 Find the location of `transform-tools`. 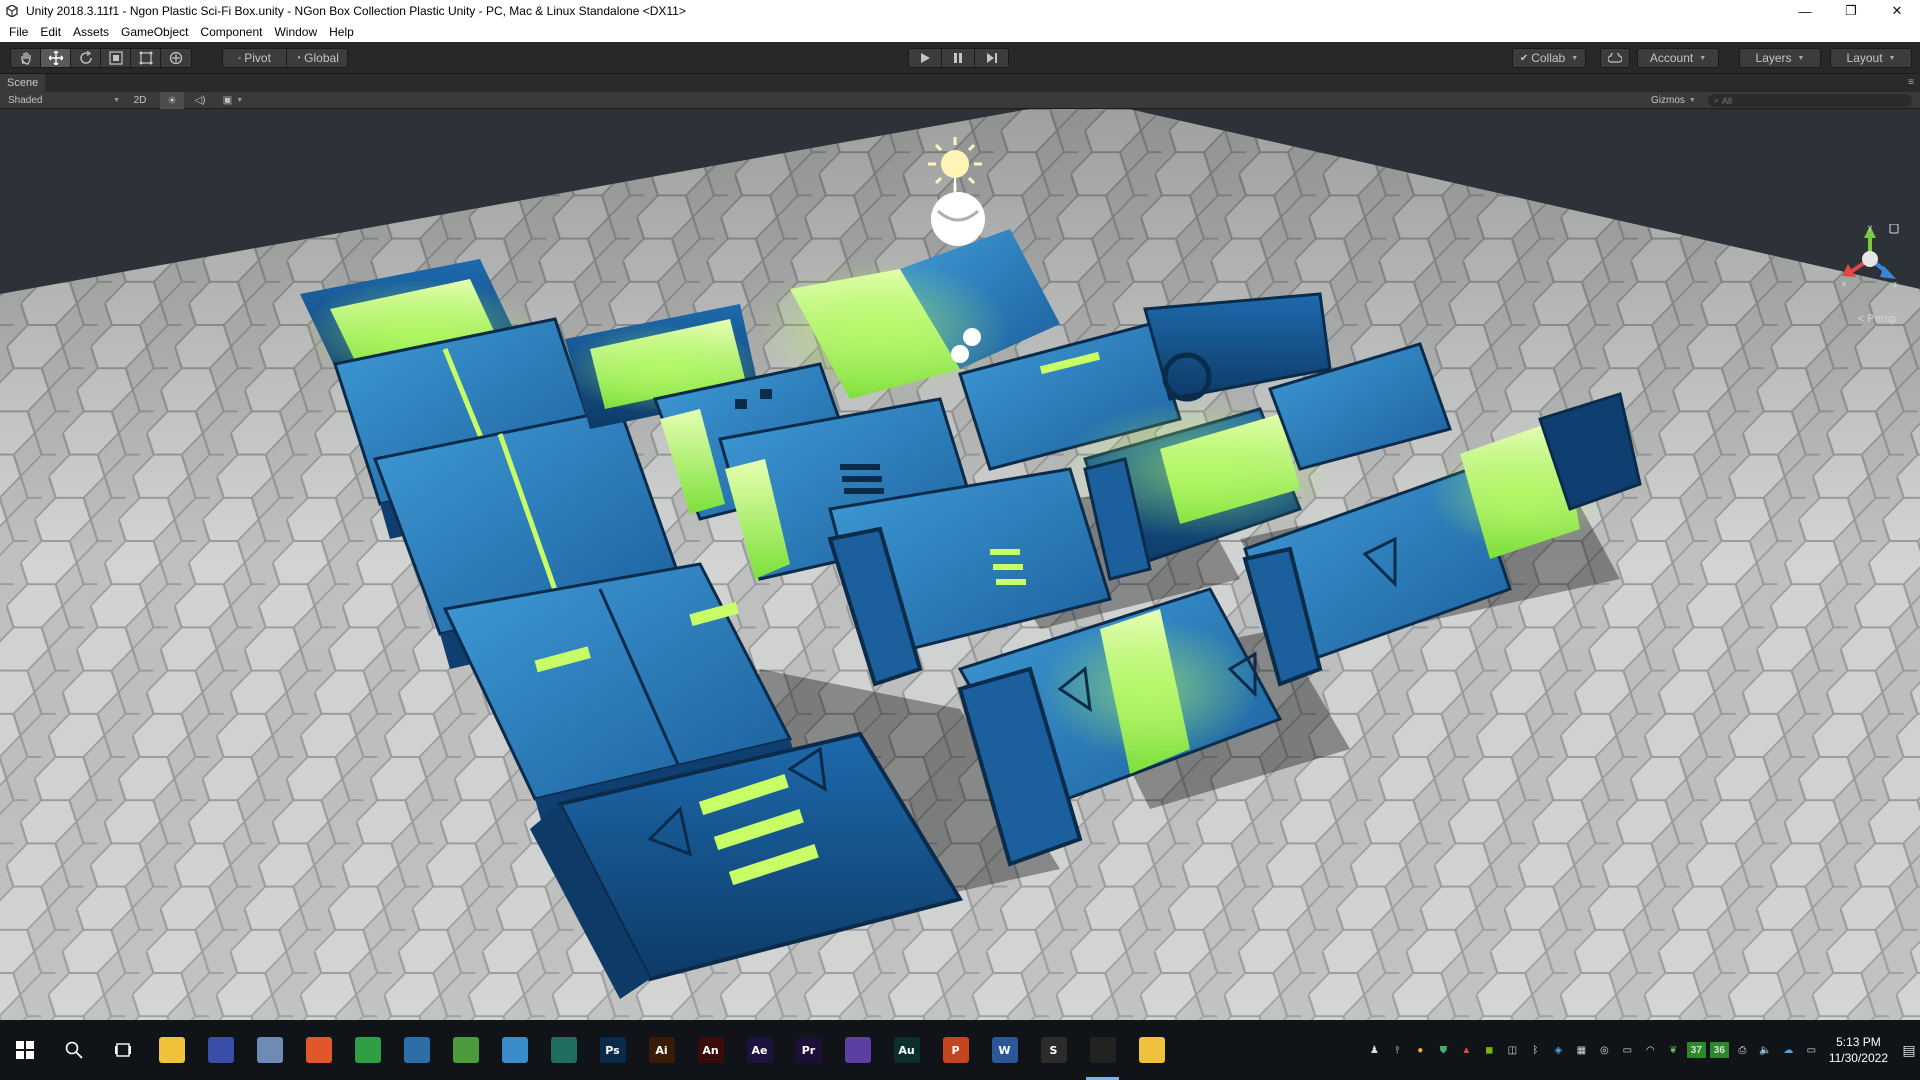

transform-tools is located at coordinates (101, 58).